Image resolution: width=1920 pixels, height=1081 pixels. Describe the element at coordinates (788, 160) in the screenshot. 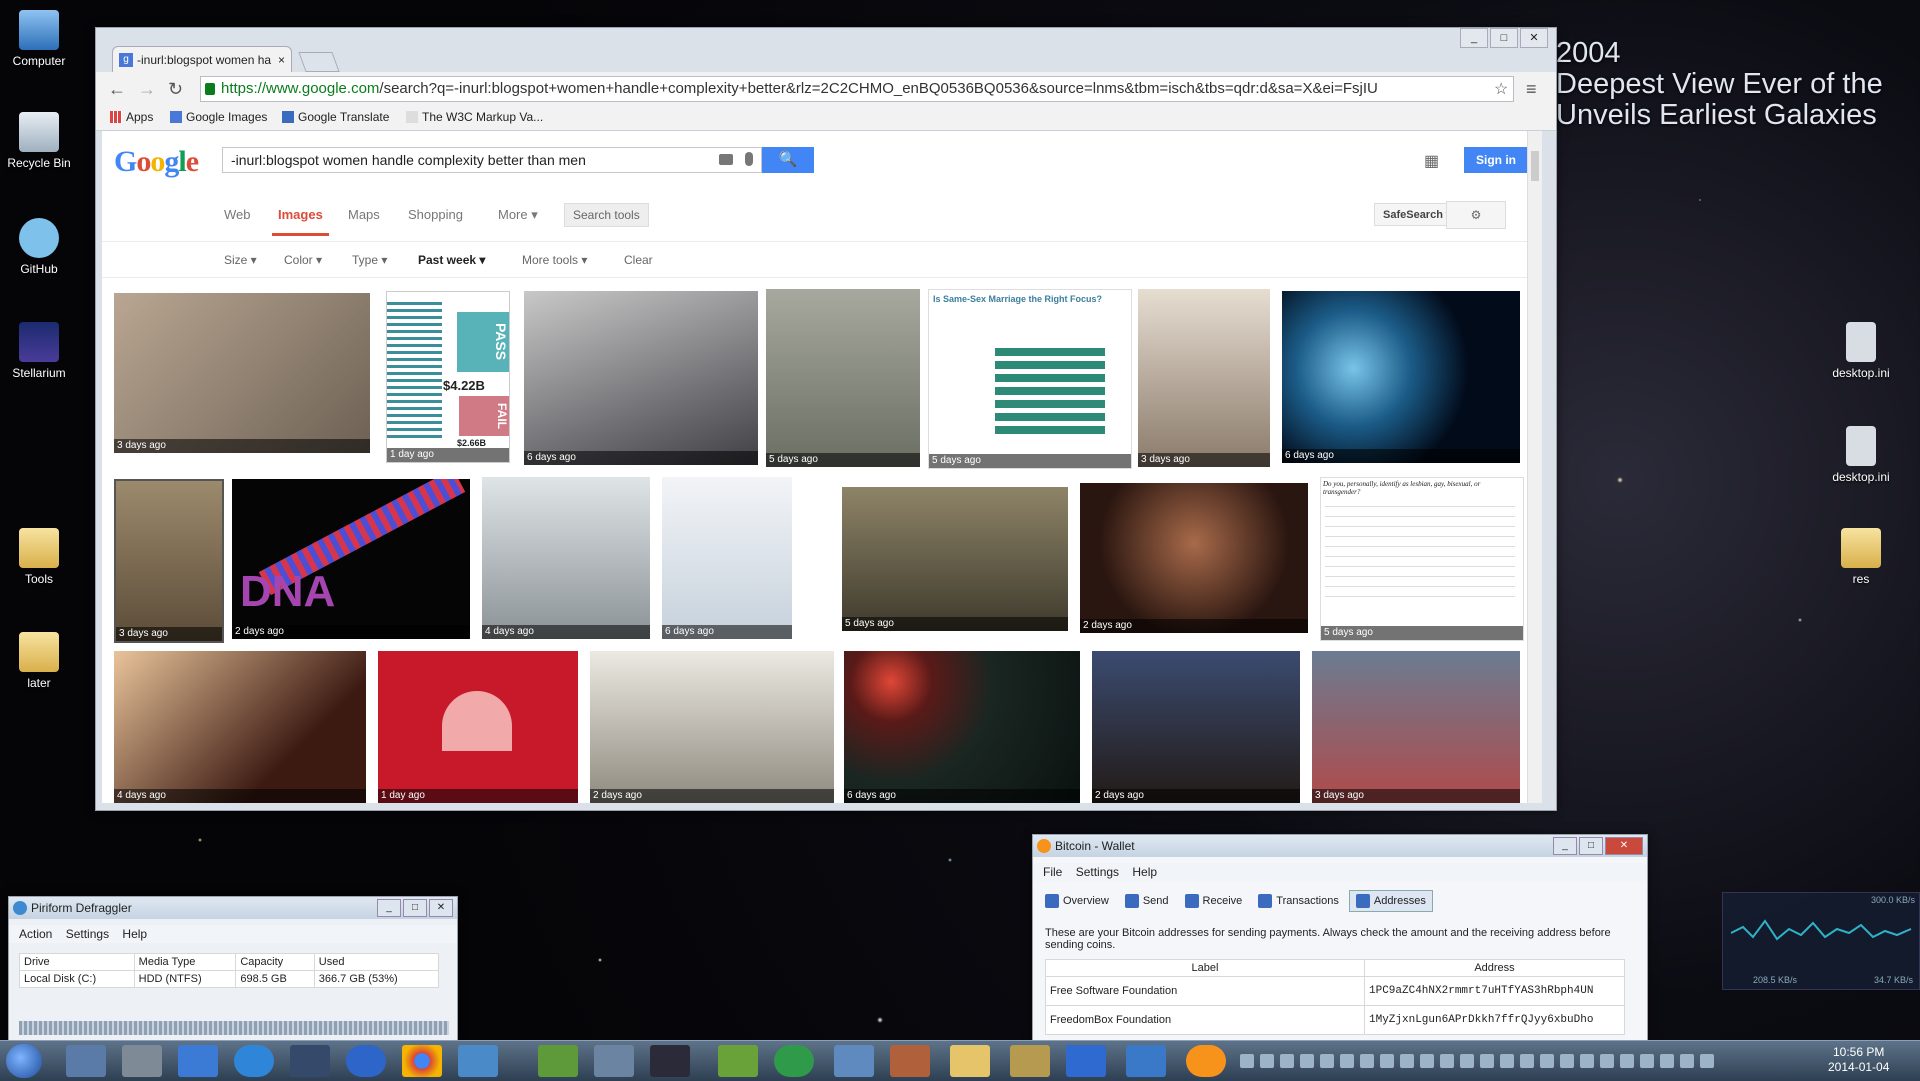

I see `search-button: 🔍` at that location.